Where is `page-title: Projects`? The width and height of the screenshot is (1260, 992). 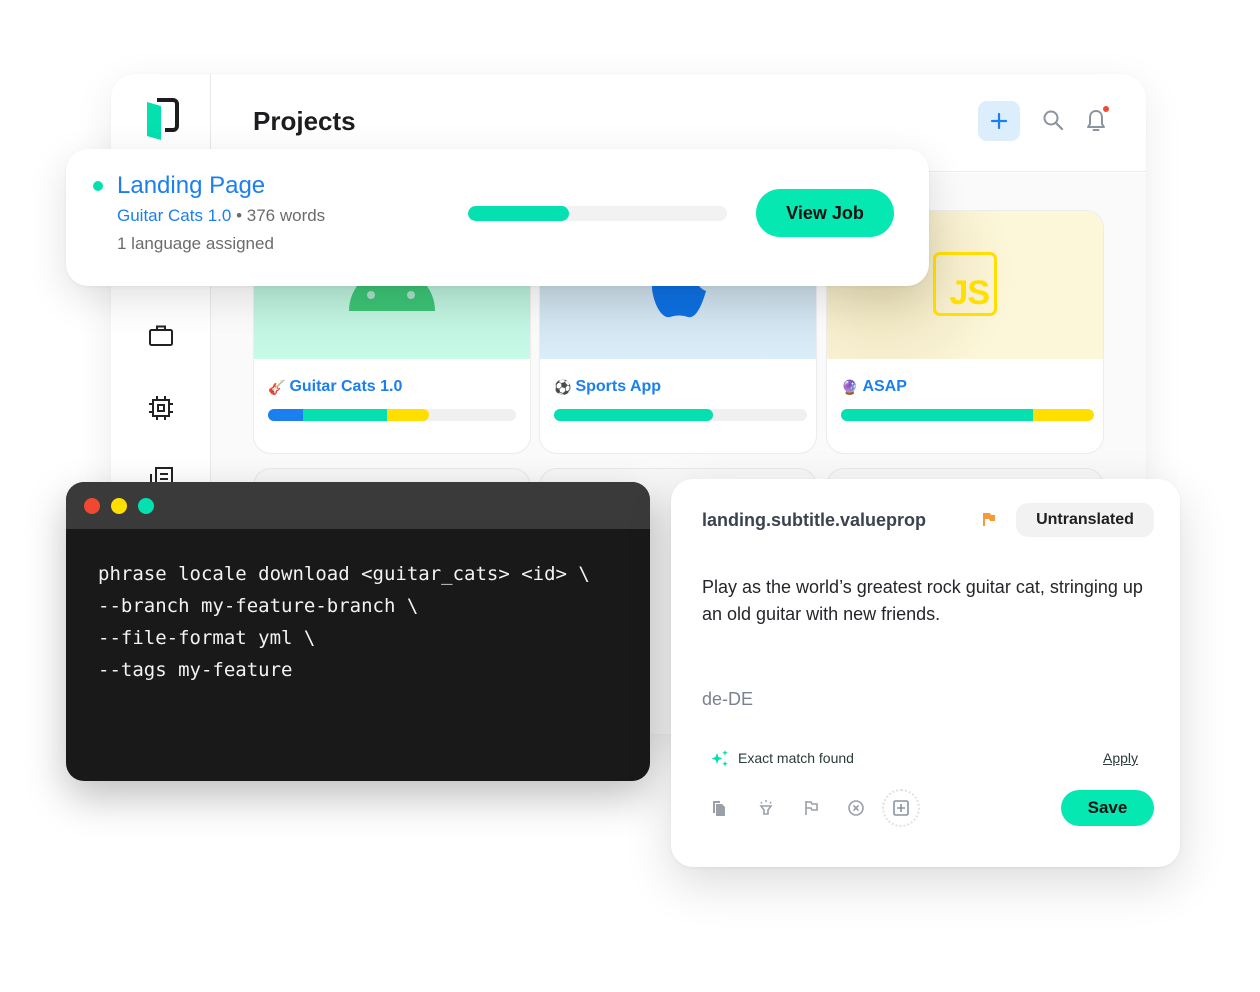 page-title: Projects is located at coordinates (304, 121).